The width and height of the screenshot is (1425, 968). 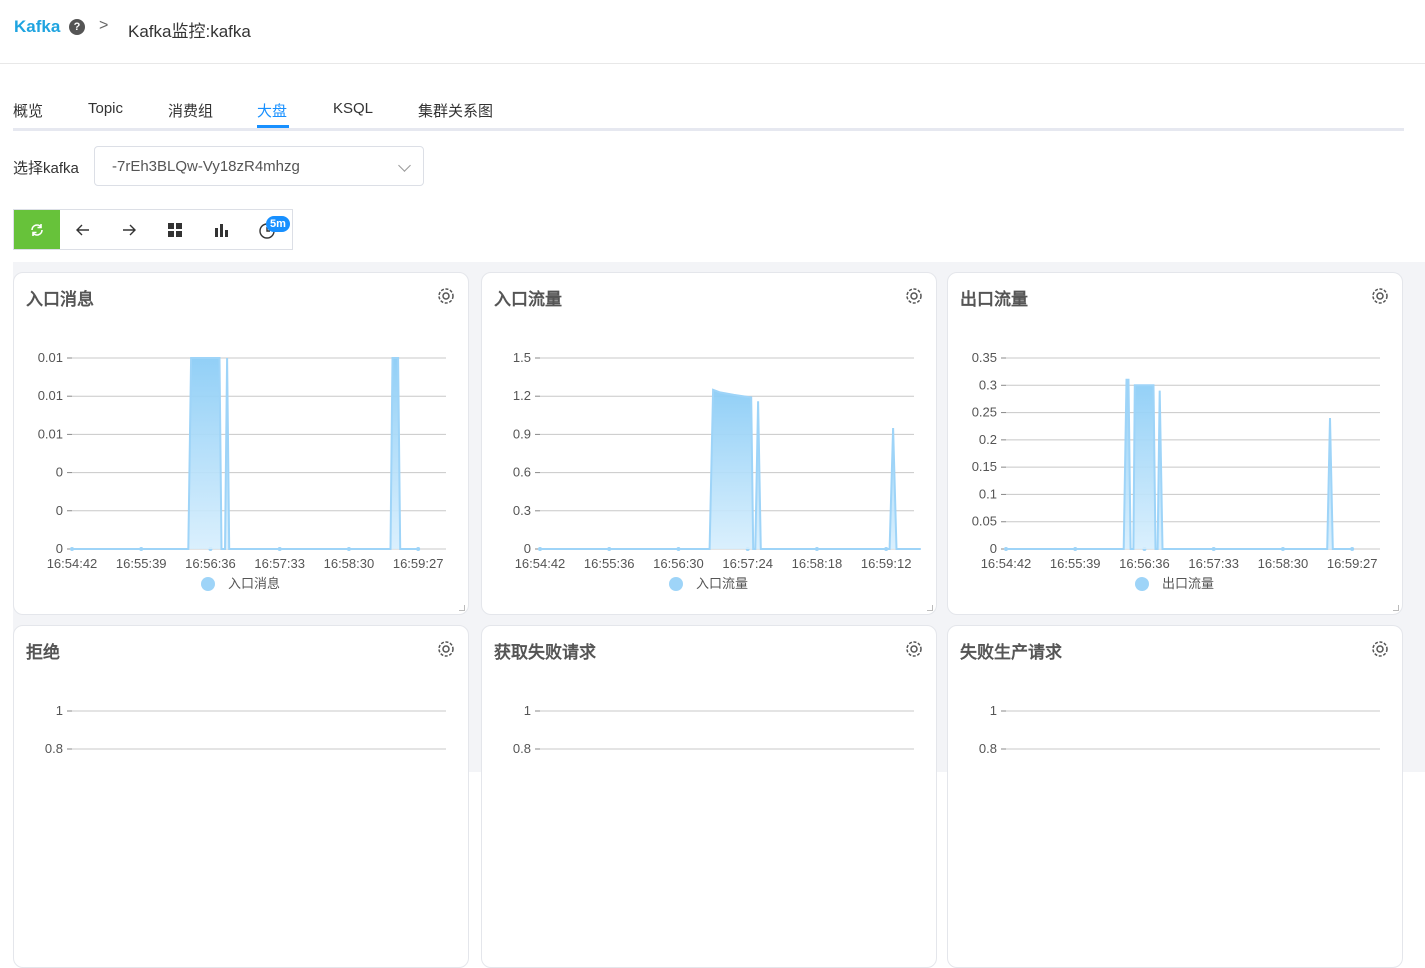 I want to click on next-range-button, so click(x=129, y=229).